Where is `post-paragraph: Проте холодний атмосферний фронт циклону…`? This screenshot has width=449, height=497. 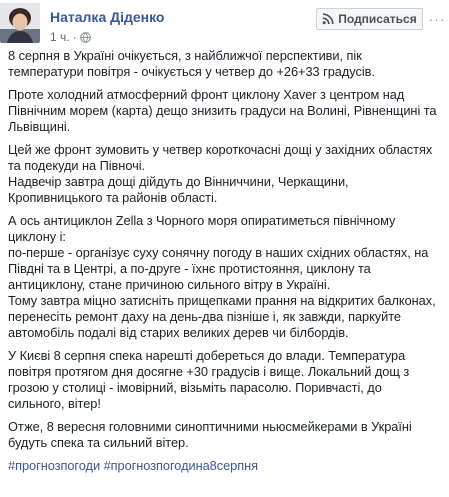
post-paragraph: Проте холодний атмосферний фронт циклону… is located at coordinates (226, 111).